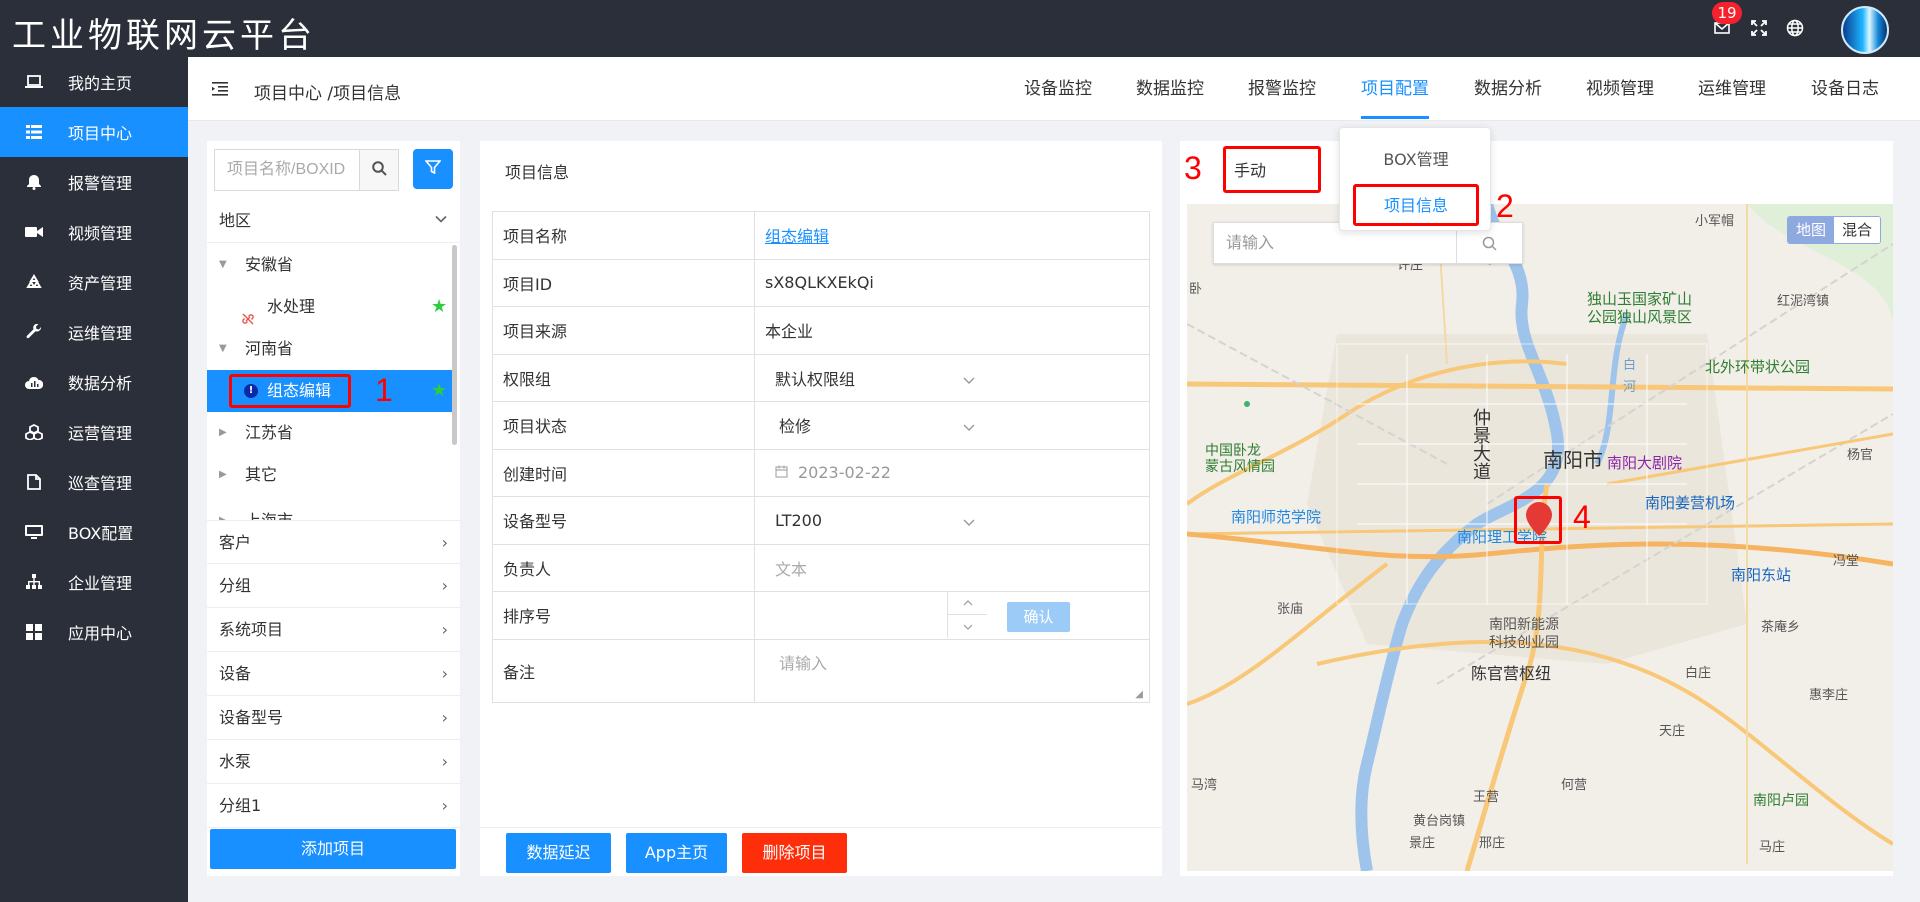 This screenshot has width=1920, height=902. I want to click on avatar, so click(1865, 30).